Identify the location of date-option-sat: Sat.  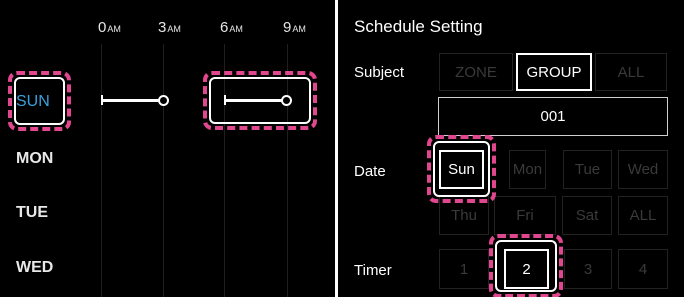
(587, 215).